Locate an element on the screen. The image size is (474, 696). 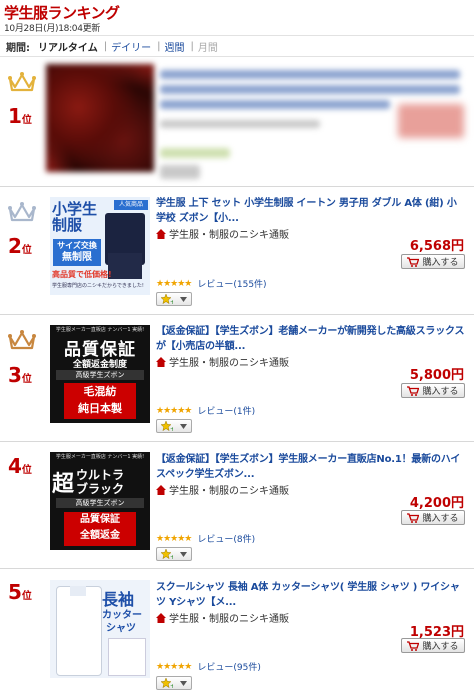
period-label: 期間: is located at coordinates (18, 48).